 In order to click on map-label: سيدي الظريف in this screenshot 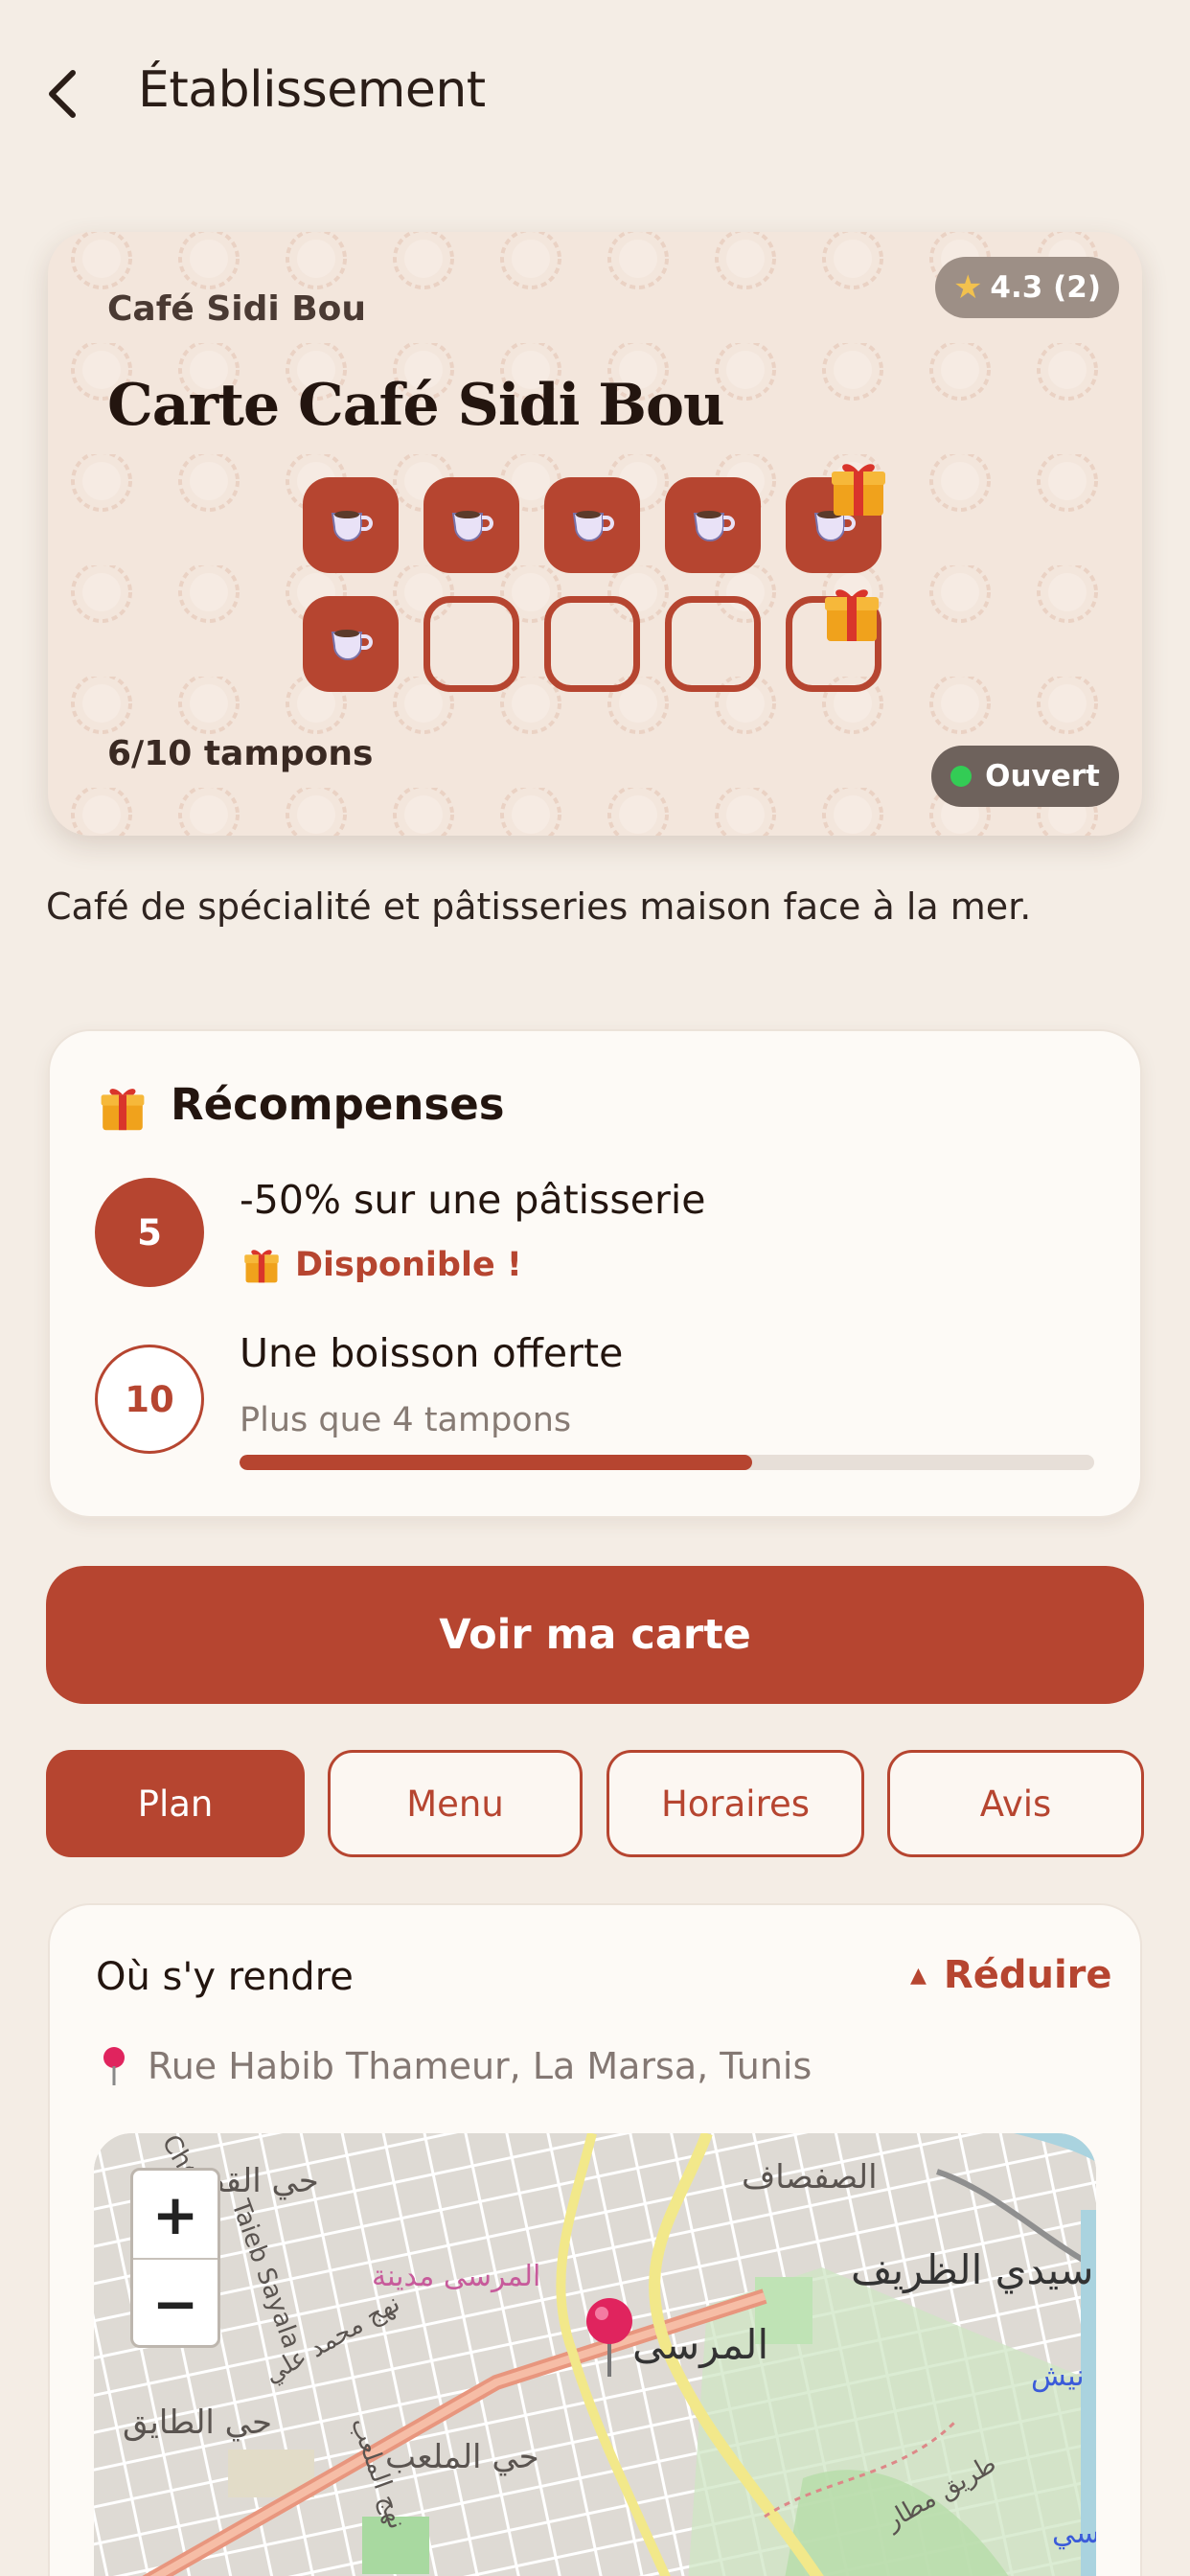, I will do `click(973, 2269)`.